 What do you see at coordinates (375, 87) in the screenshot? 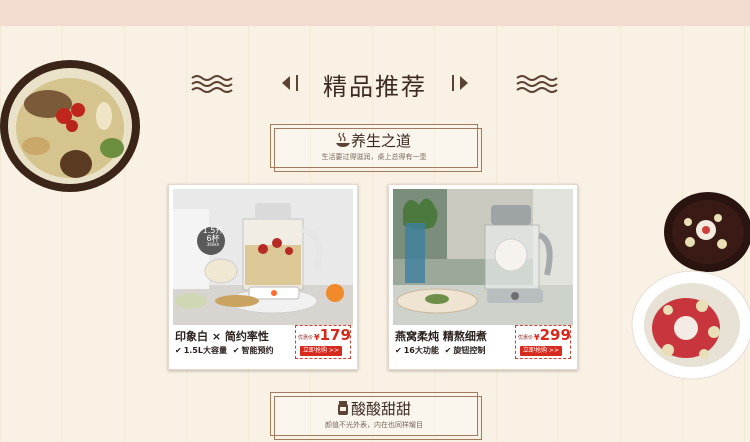
I see `section-heading: 精品推荐` at bounding box center [375, 87].